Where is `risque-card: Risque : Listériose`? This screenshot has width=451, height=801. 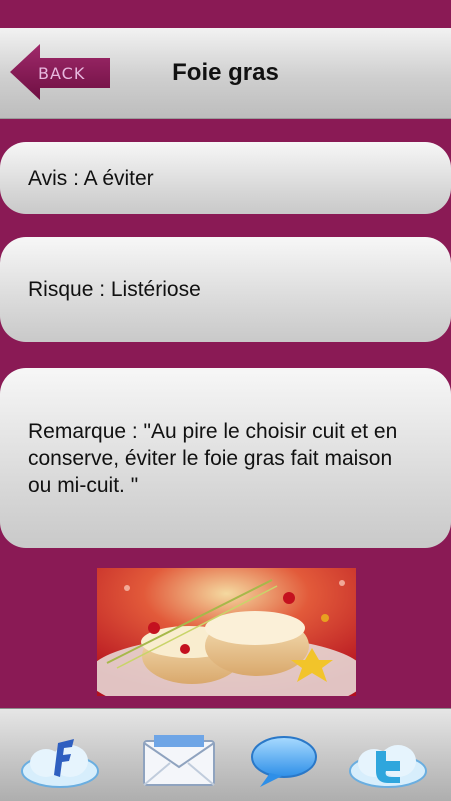 risque-card: Risque : Listériose is located at coordinates (225, 289).